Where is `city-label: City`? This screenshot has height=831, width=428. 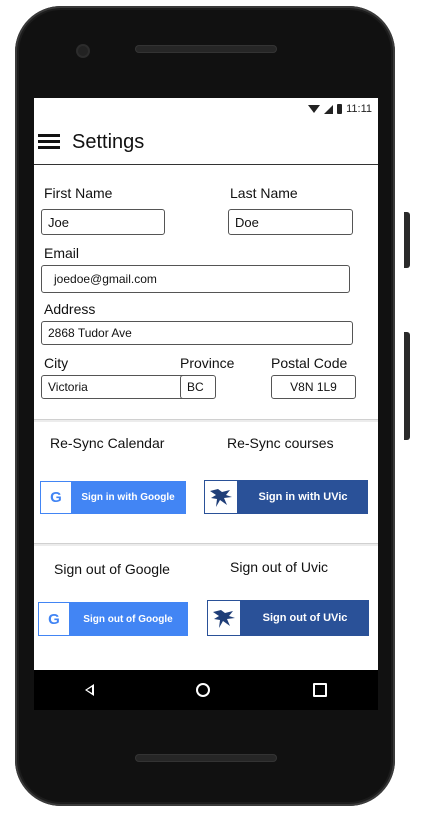
city-label: City is located at coordinates (56, 363).